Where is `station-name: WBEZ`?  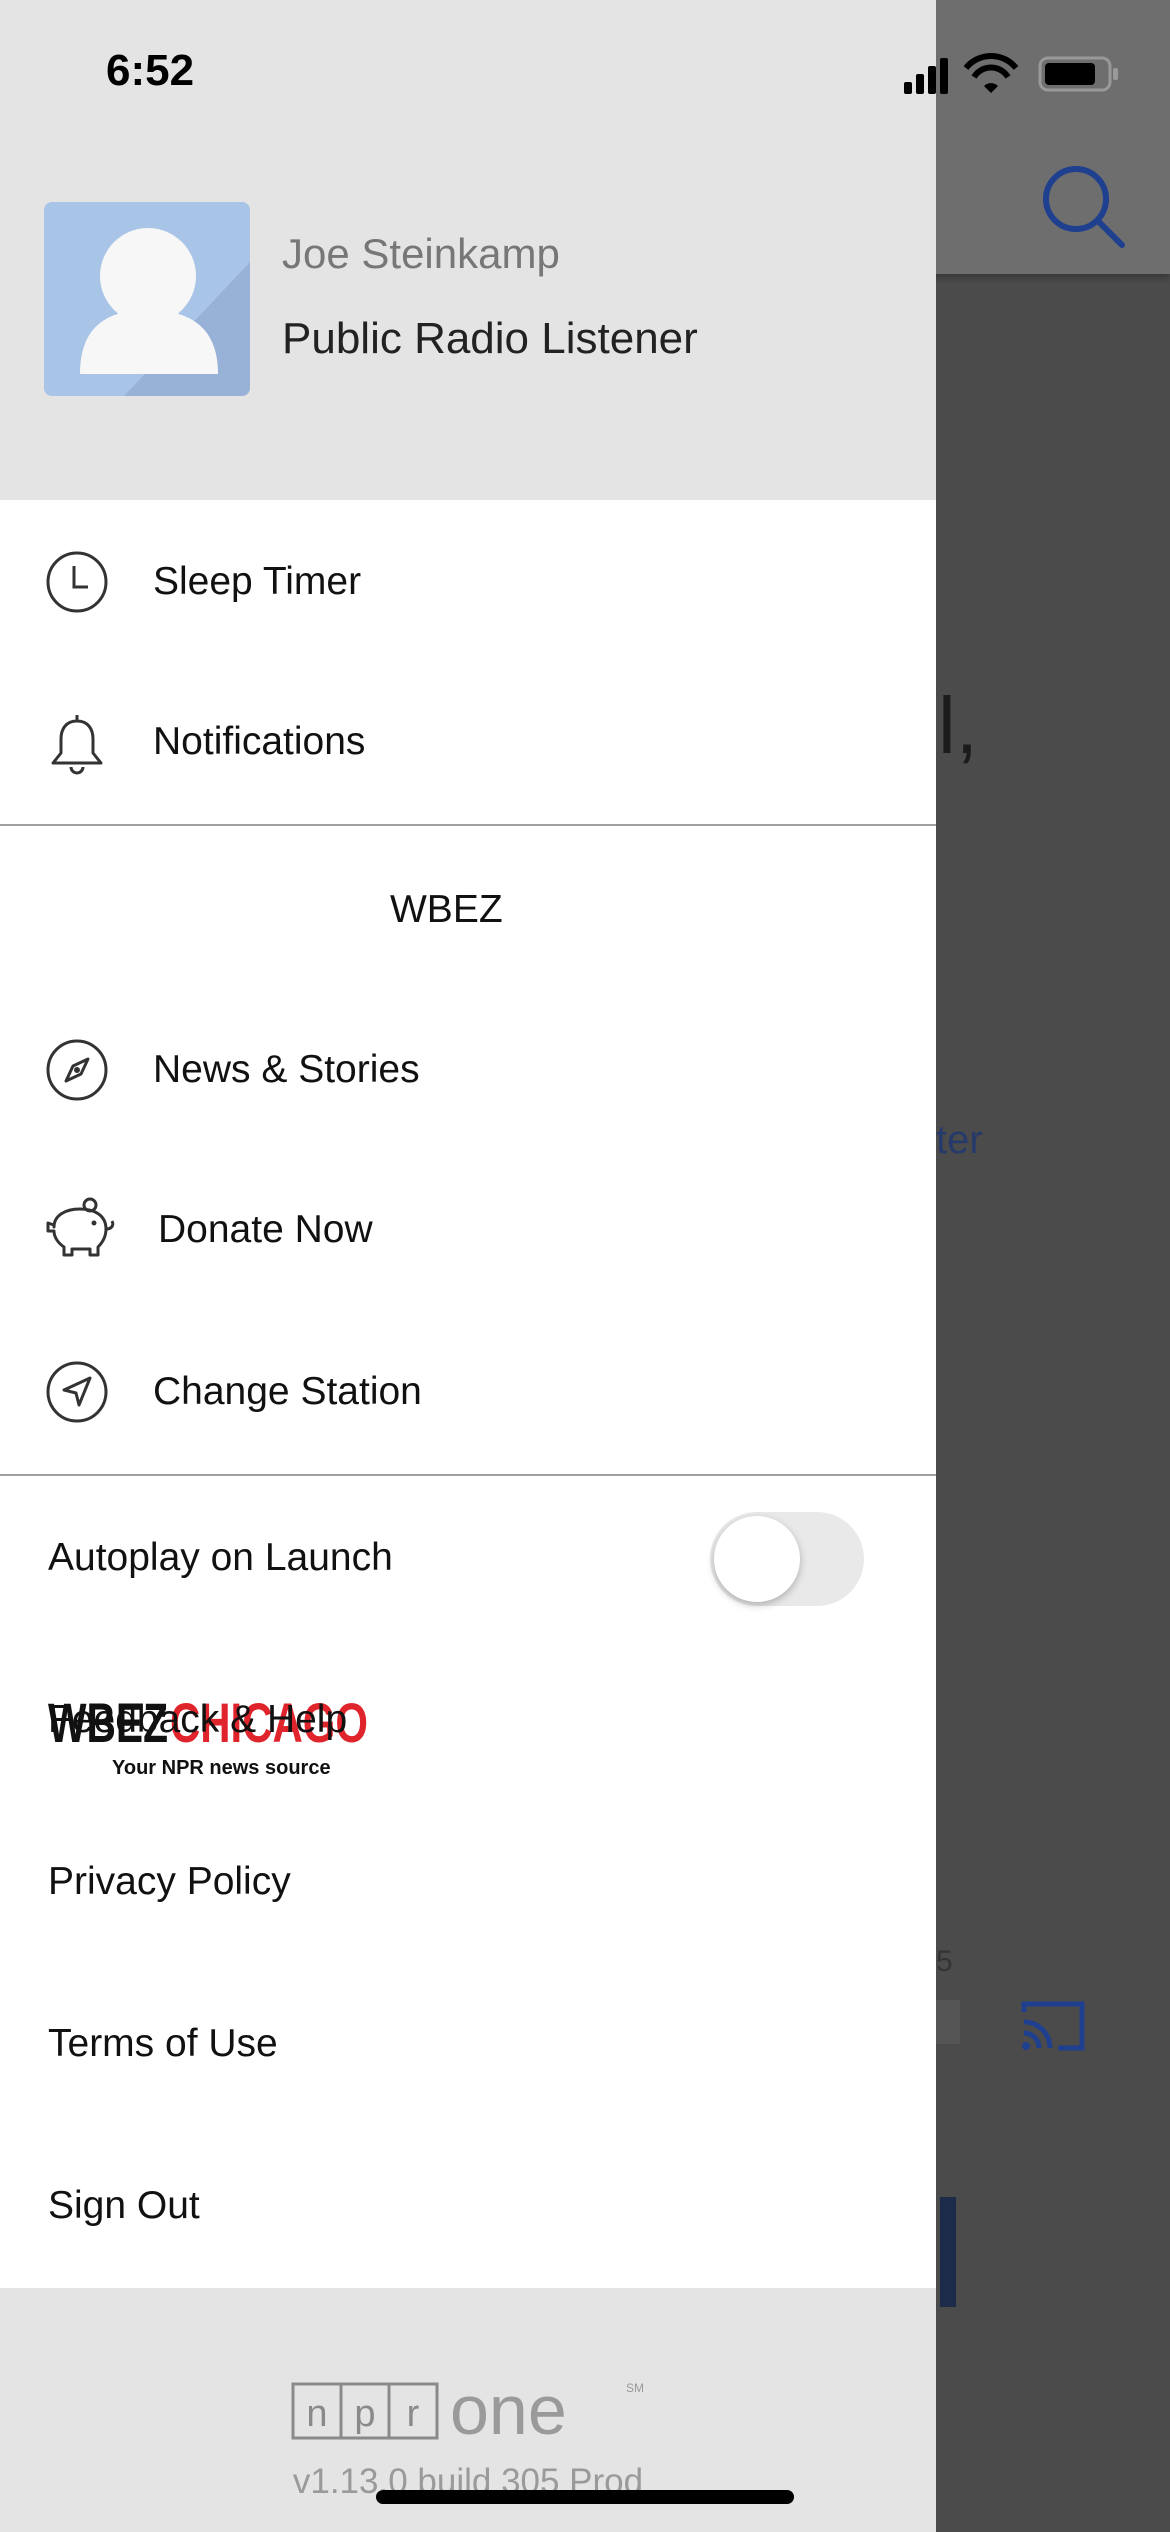 station-name: WBEZ is located at coordinates (446, 909).